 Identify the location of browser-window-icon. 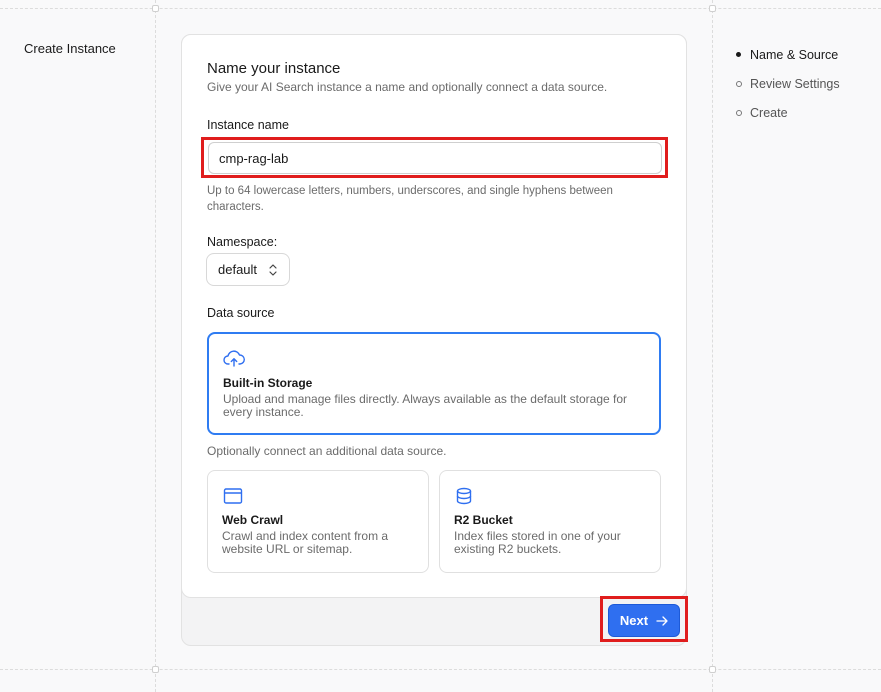
(233, 496).